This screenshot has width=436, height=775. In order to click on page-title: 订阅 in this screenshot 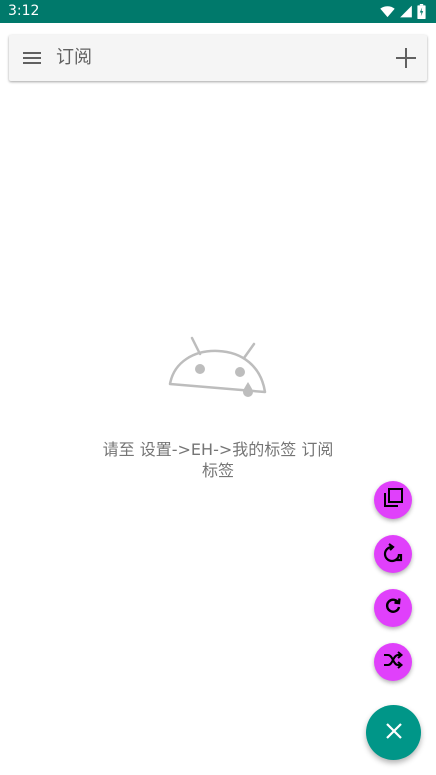, I will do `click(74, 57)`.